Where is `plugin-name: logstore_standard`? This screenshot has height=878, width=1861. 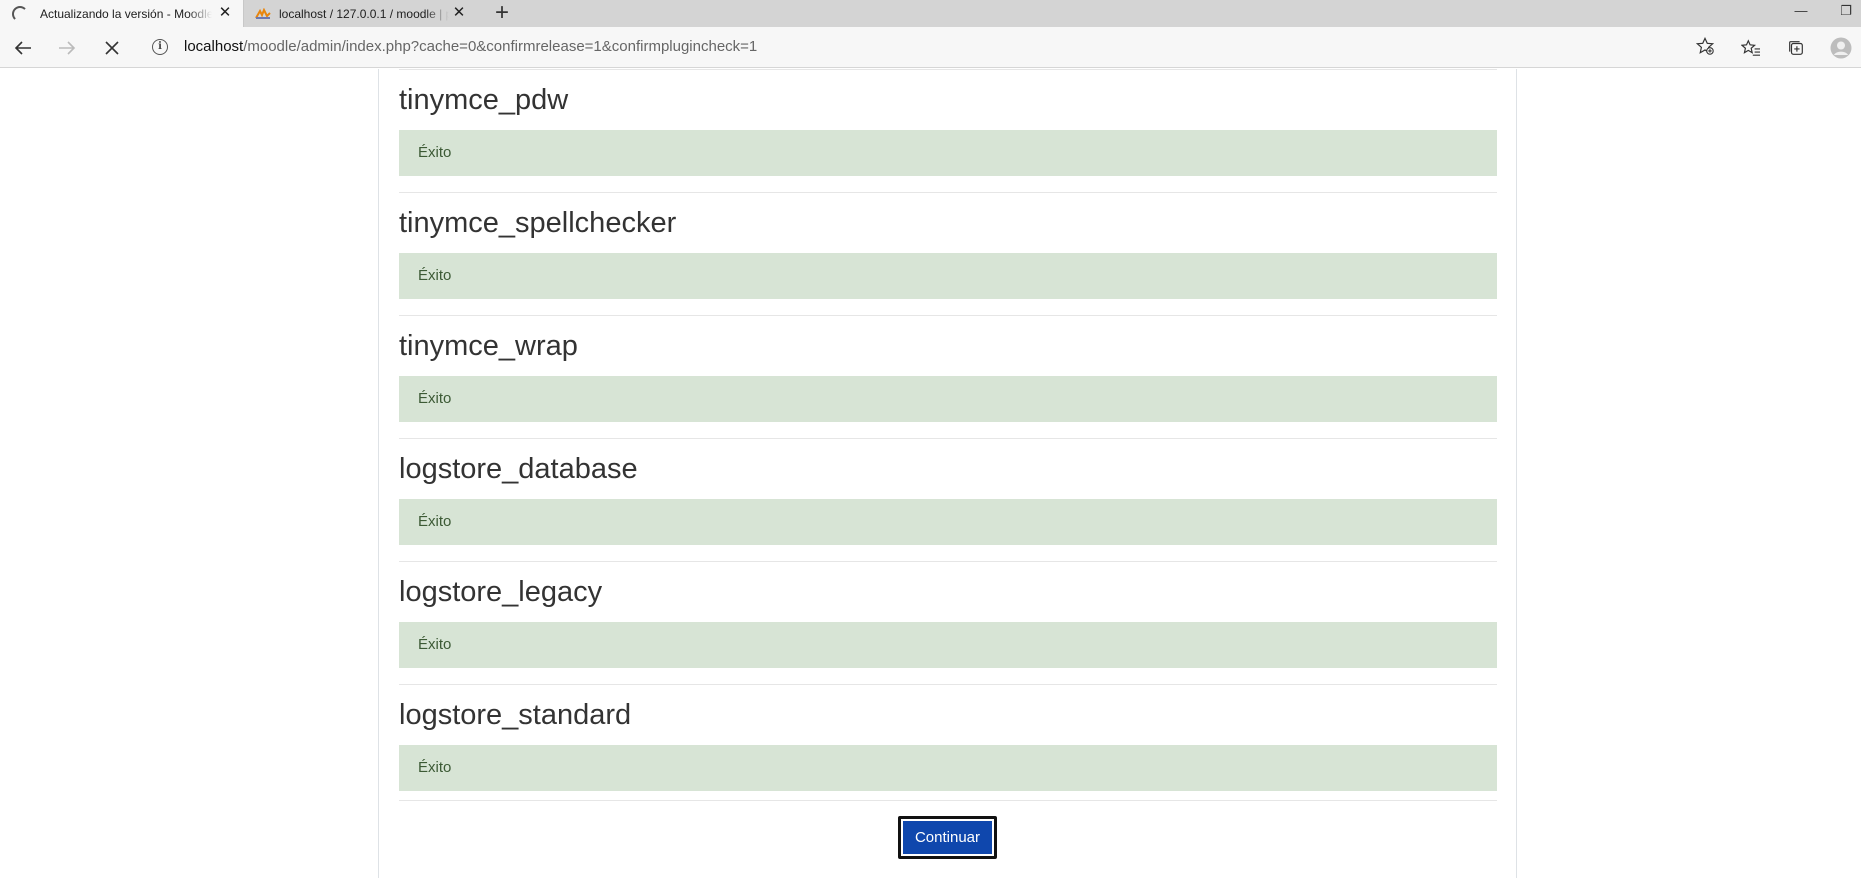
plugin-name: logstore_standard is located at coordinates (515, 715).